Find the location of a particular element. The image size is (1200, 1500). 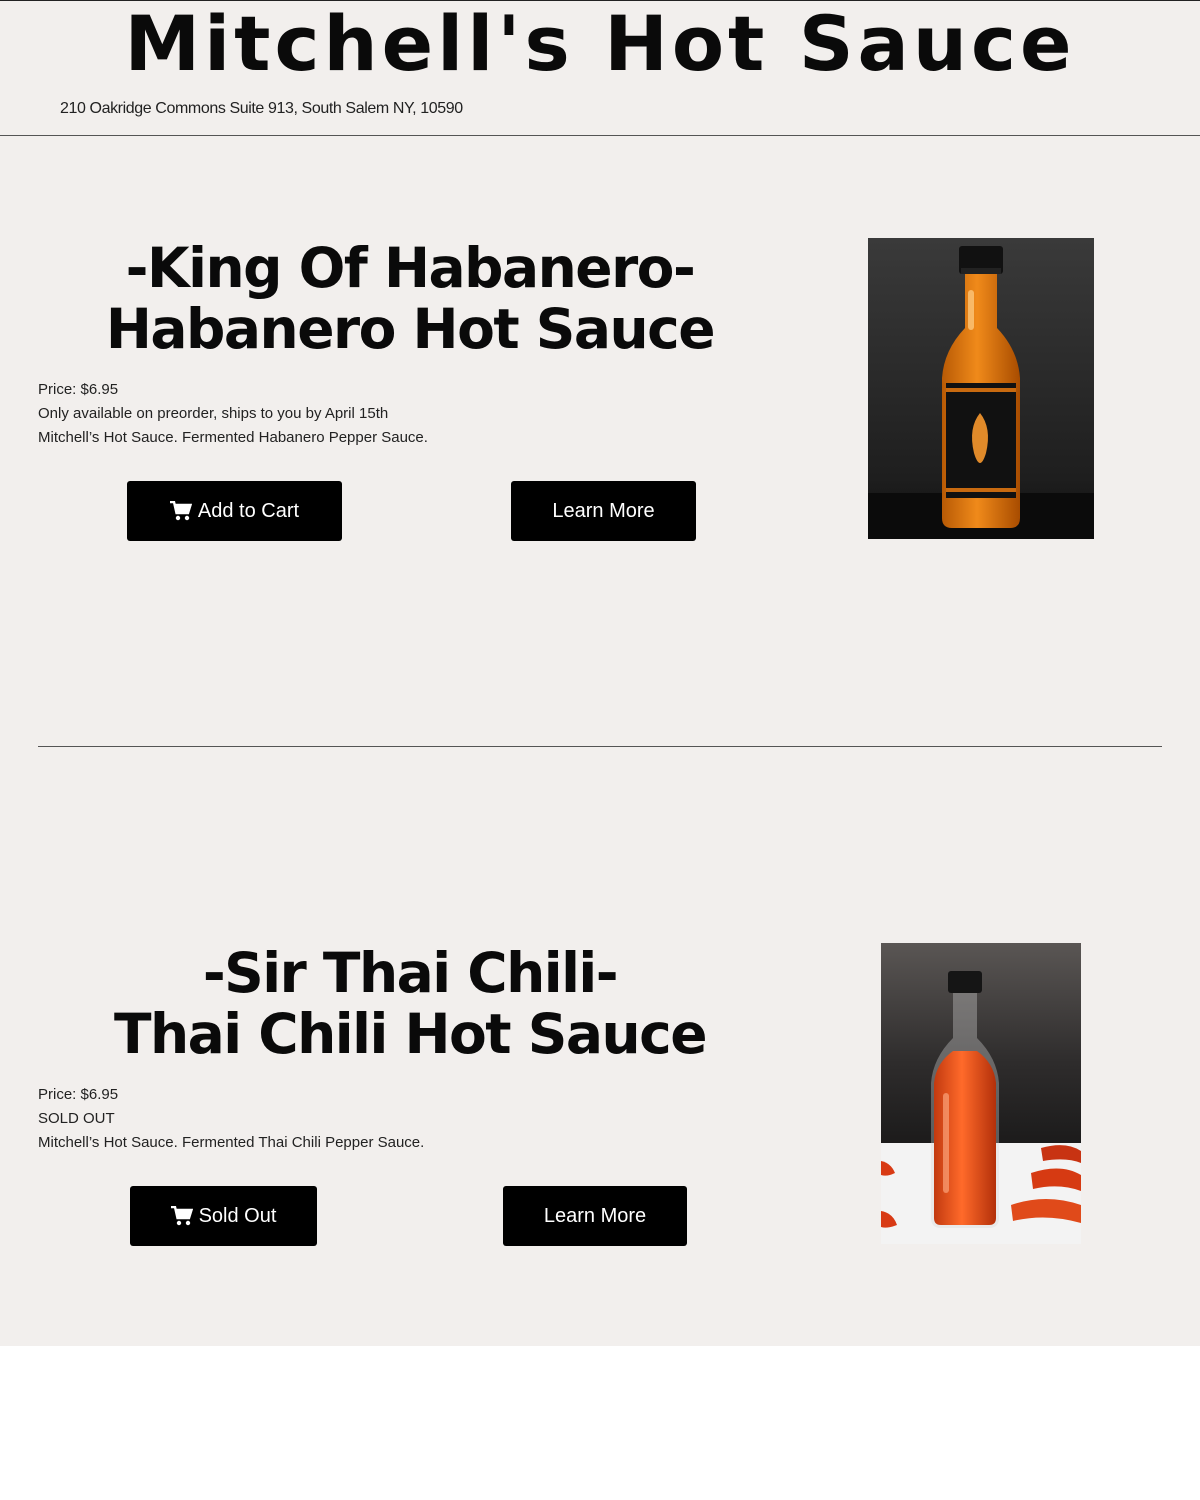

add-to-cart-button: Add to Cart is located at coordinates (234, 511).